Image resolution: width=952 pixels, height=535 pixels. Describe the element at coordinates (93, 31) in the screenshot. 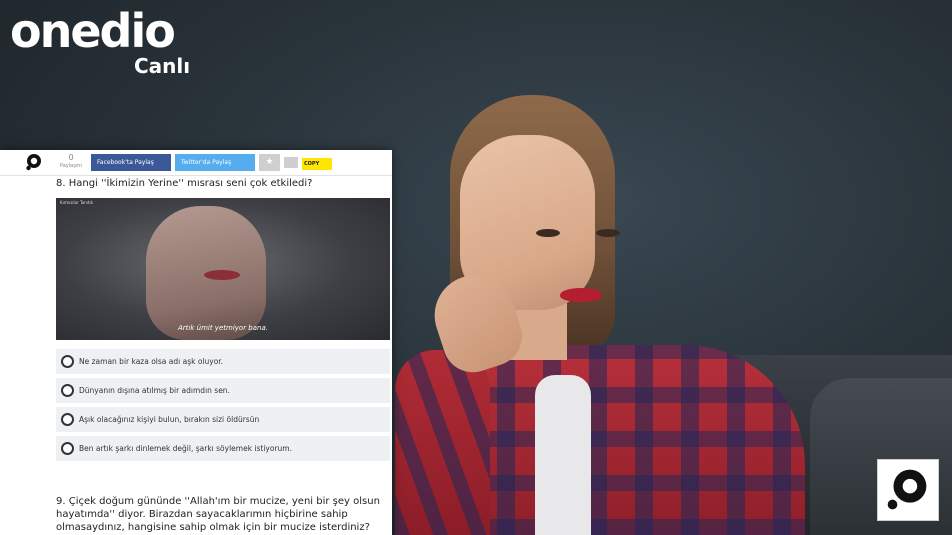

I see `brand-name: onedio` at that location.